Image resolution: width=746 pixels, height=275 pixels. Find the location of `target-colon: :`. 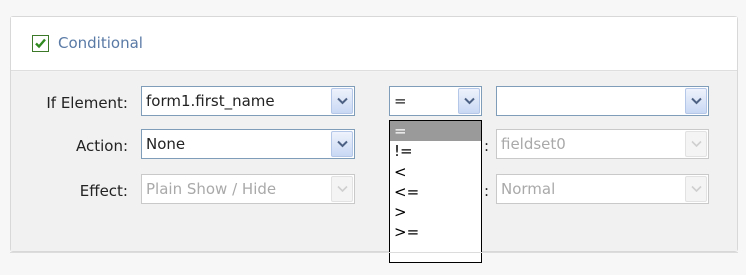

target-colon: : is located at coordinates (487, 146).